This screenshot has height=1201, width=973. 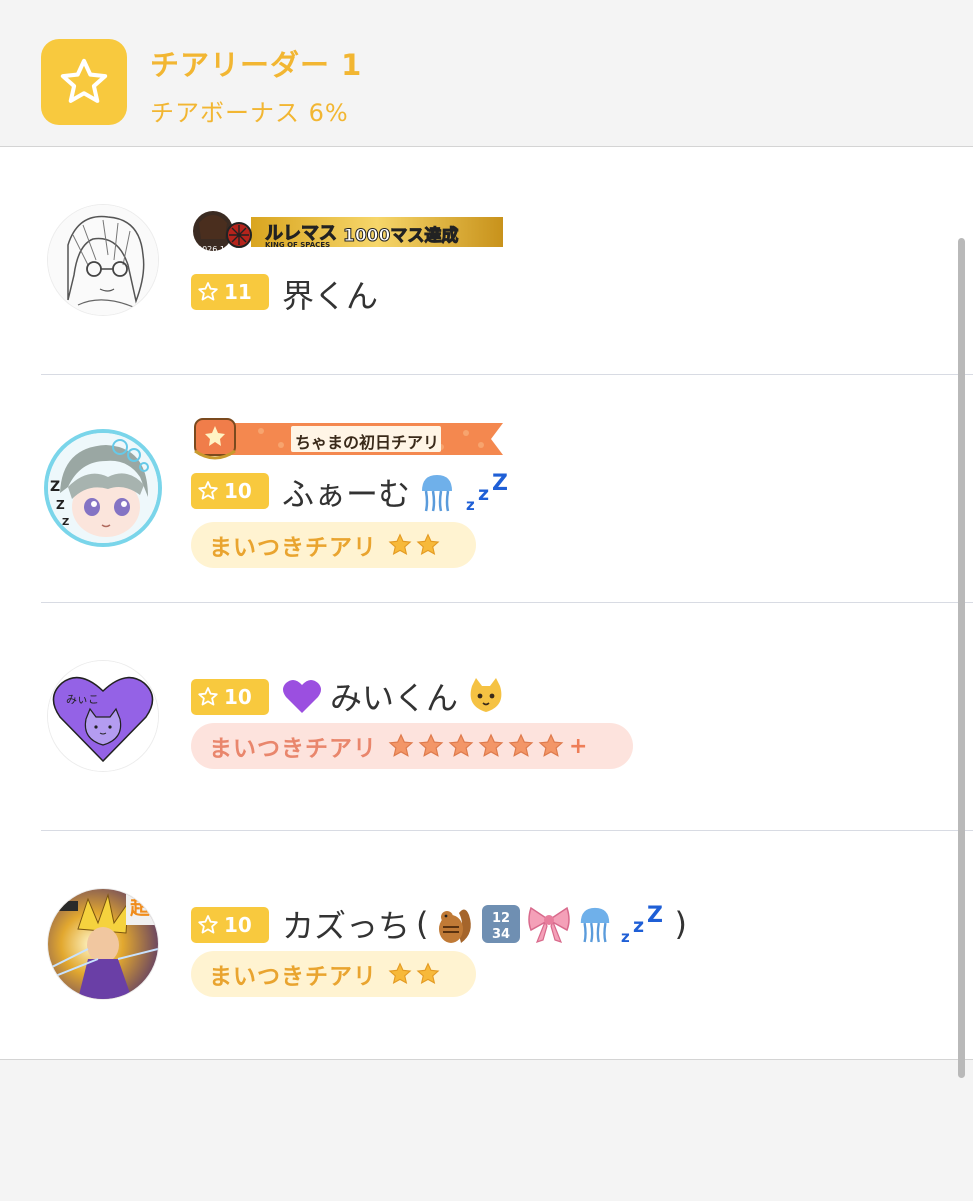 What do you see at coordinates (400, 236) in the screenshot?
I see `banner-title-2: 1000マス達成` at bounding box center [400, 236].